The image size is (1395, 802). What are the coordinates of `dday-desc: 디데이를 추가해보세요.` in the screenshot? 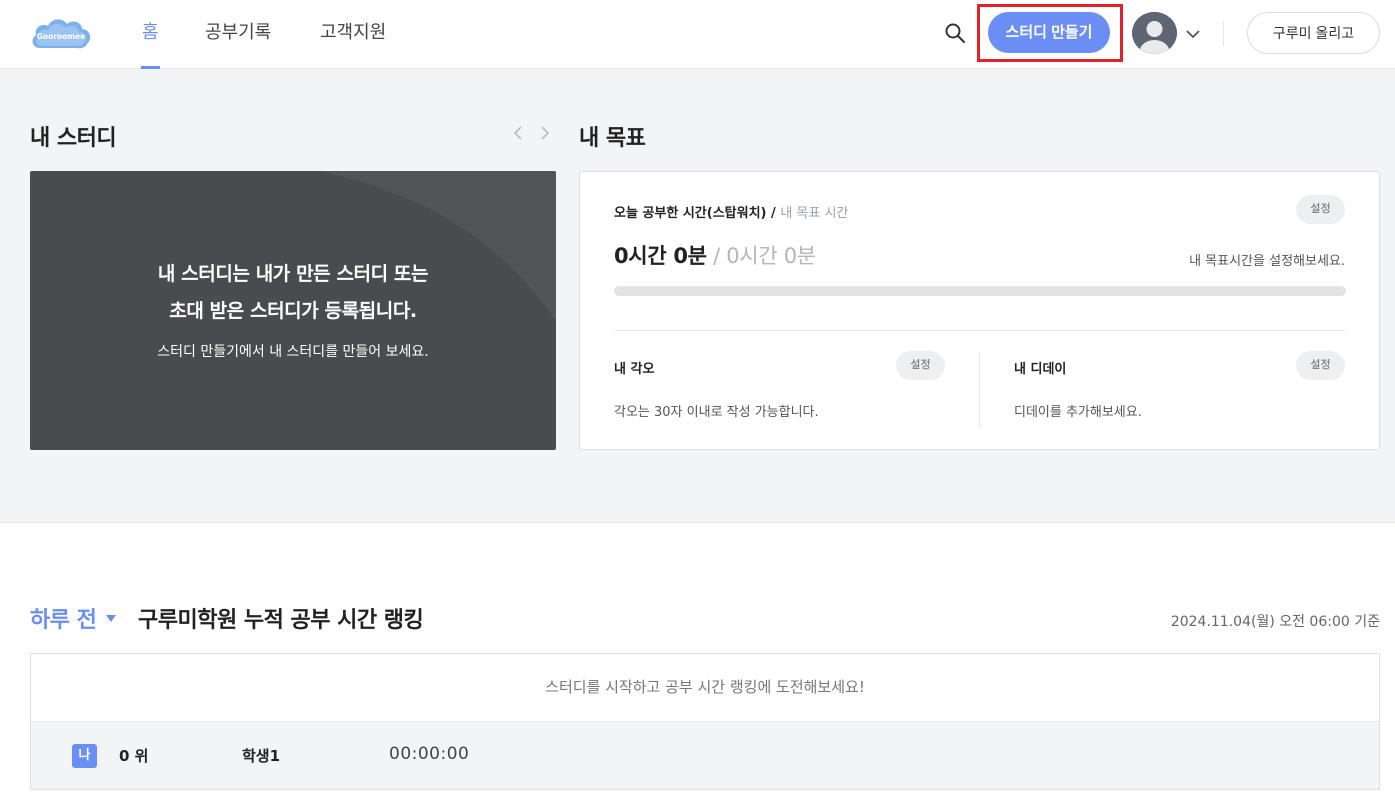 It's located at (1078, 412).